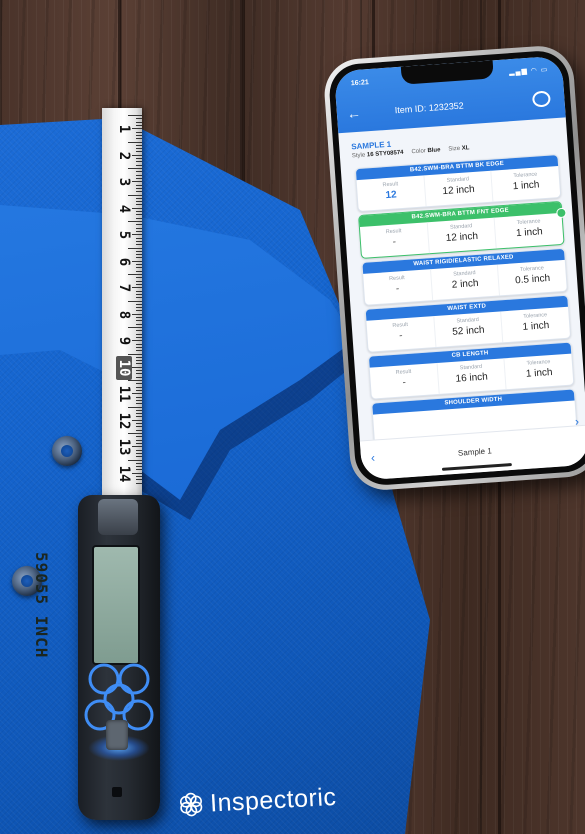  Describe the element at coordinates (464, 282) in the screenshot. I see `standard-cell: Standard 2 inch` at that location.